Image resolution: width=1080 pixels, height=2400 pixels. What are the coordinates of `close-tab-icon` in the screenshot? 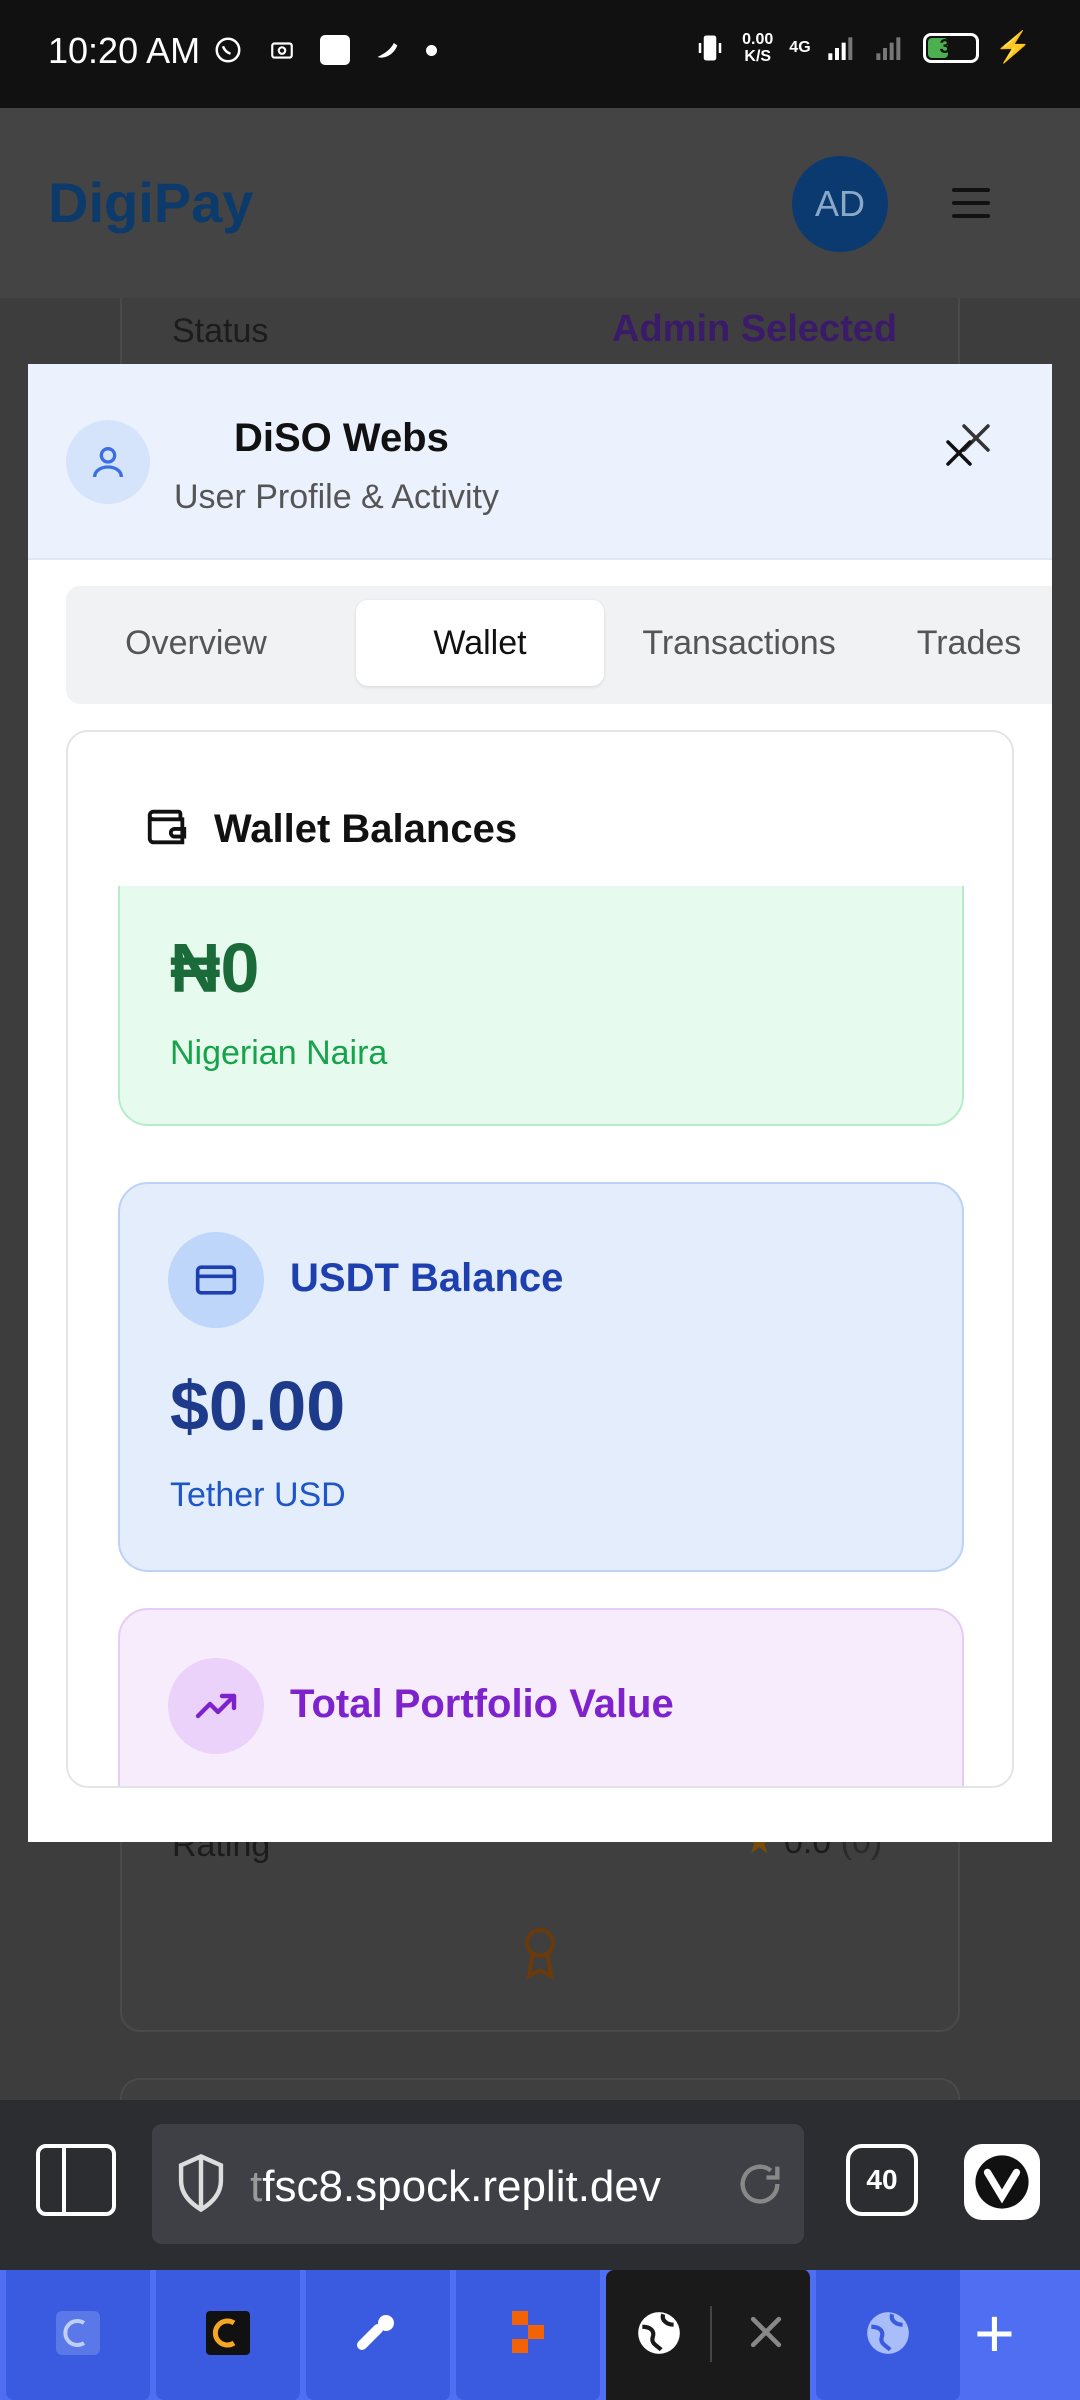 It's located at (766, 2334).